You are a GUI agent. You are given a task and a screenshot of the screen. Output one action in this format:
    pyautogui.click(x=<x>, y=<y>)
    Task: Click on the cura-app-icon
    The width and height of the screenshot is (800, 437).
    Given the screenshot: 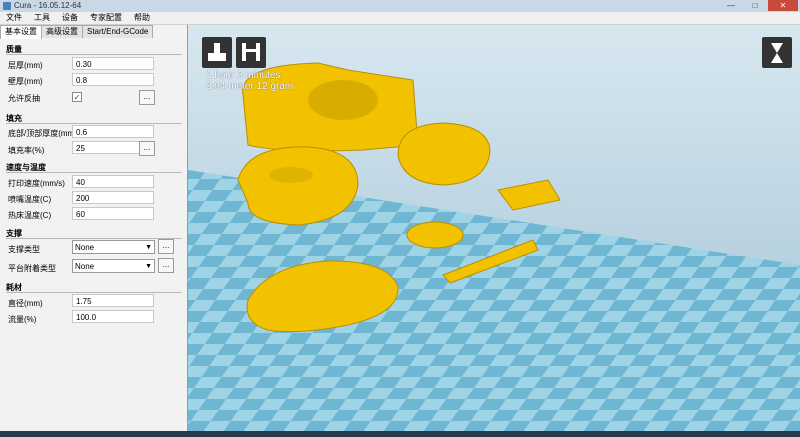 What is the action you would take?
    pyautogui.click(x=7, y=6)
    